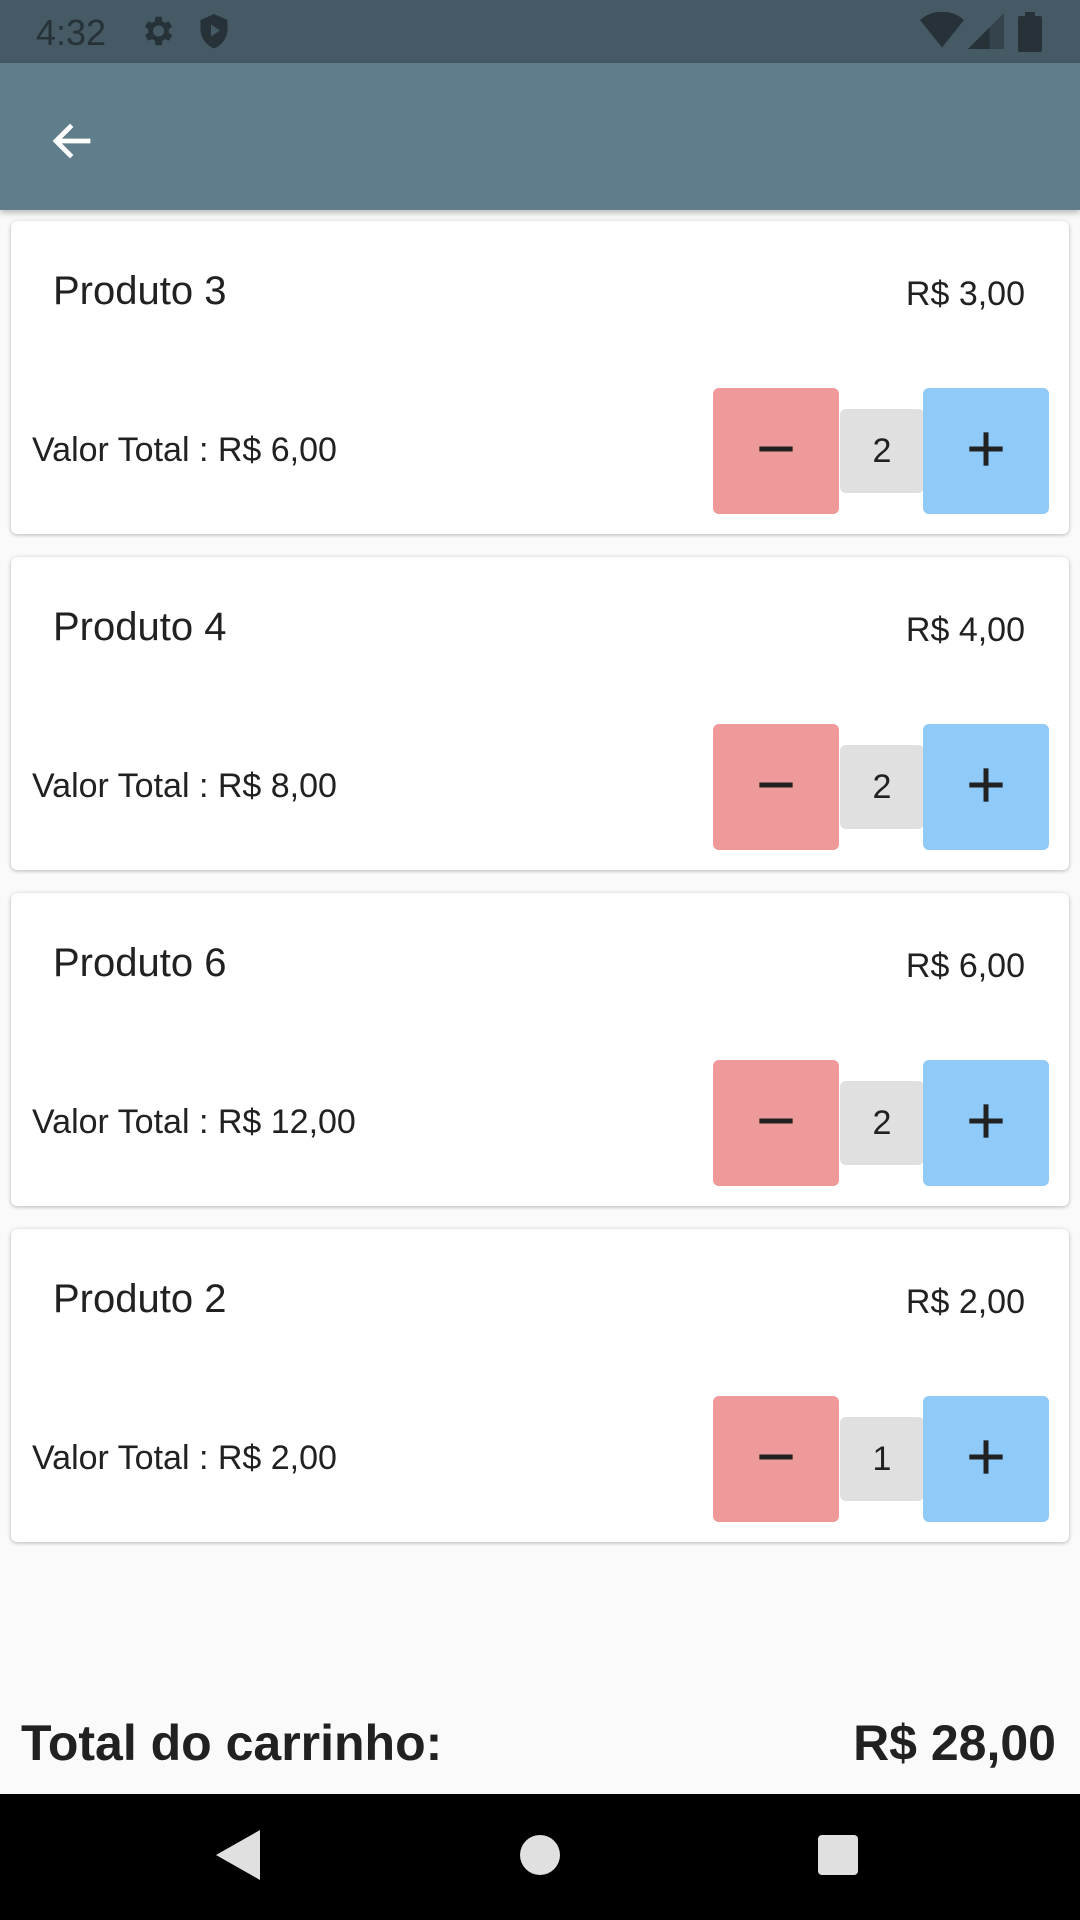 Image resolution: width=1080 pixels, height=1920 pixels. Describe the element at coordinates (965, 1302) in the screenshot. I see `product-price: R$ 2,00` at that location.